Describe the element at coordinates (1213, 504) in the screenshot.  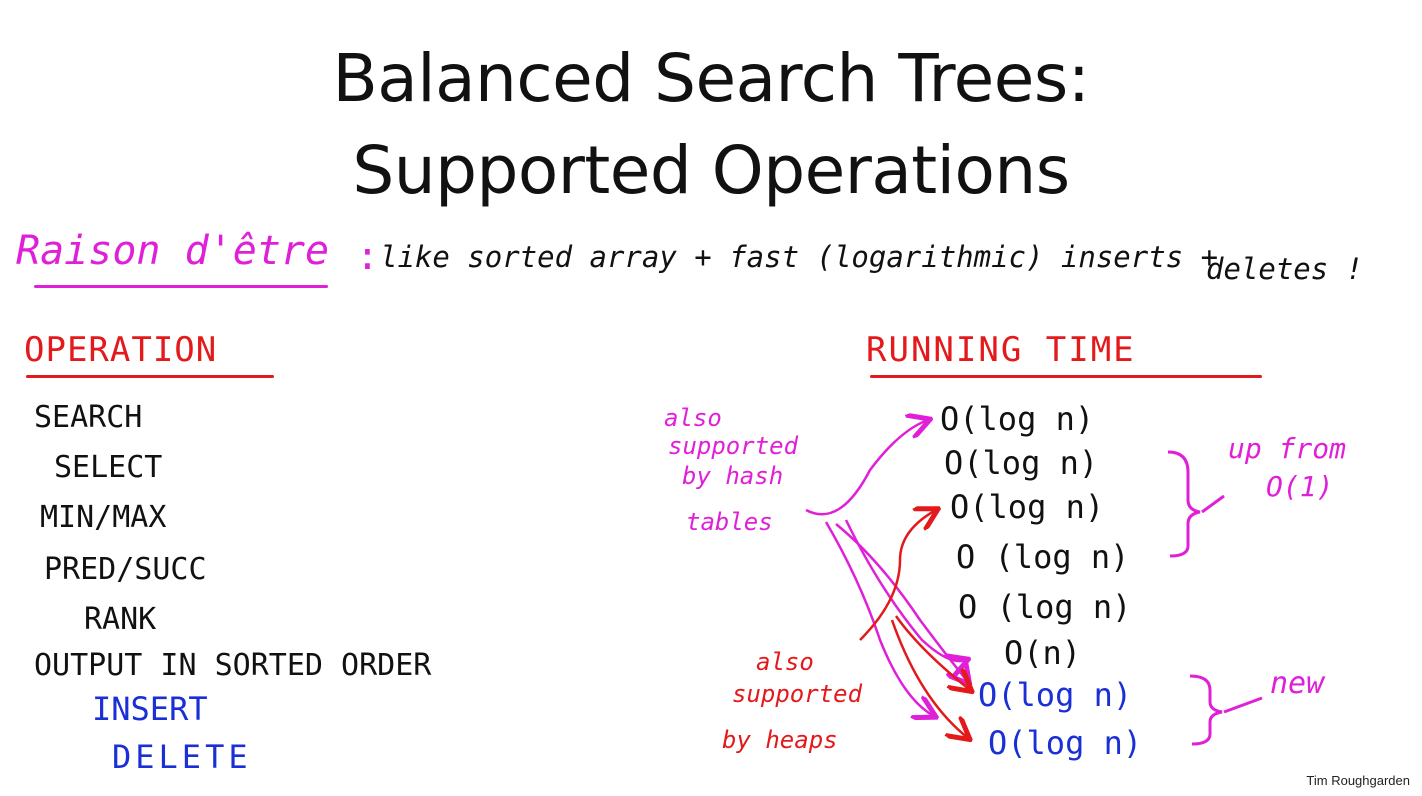
I see `up-from-dash` at that location.